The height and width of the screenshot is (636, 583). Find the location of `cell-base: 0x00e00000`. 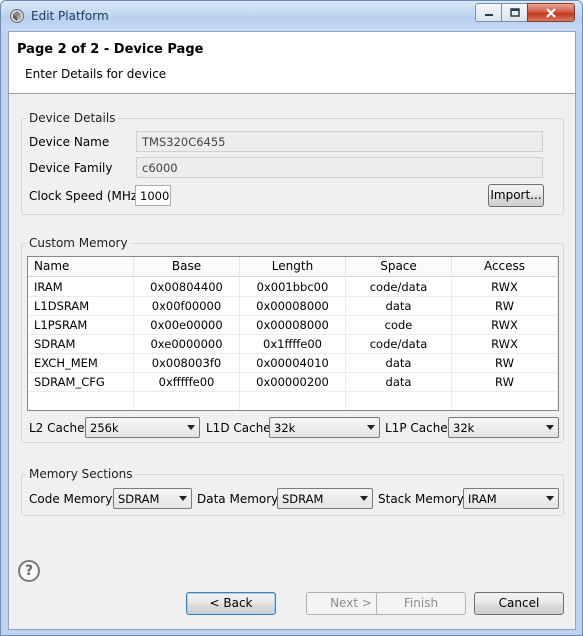

cell-base: 0x00e00000 is located at coordinates (187, 325).